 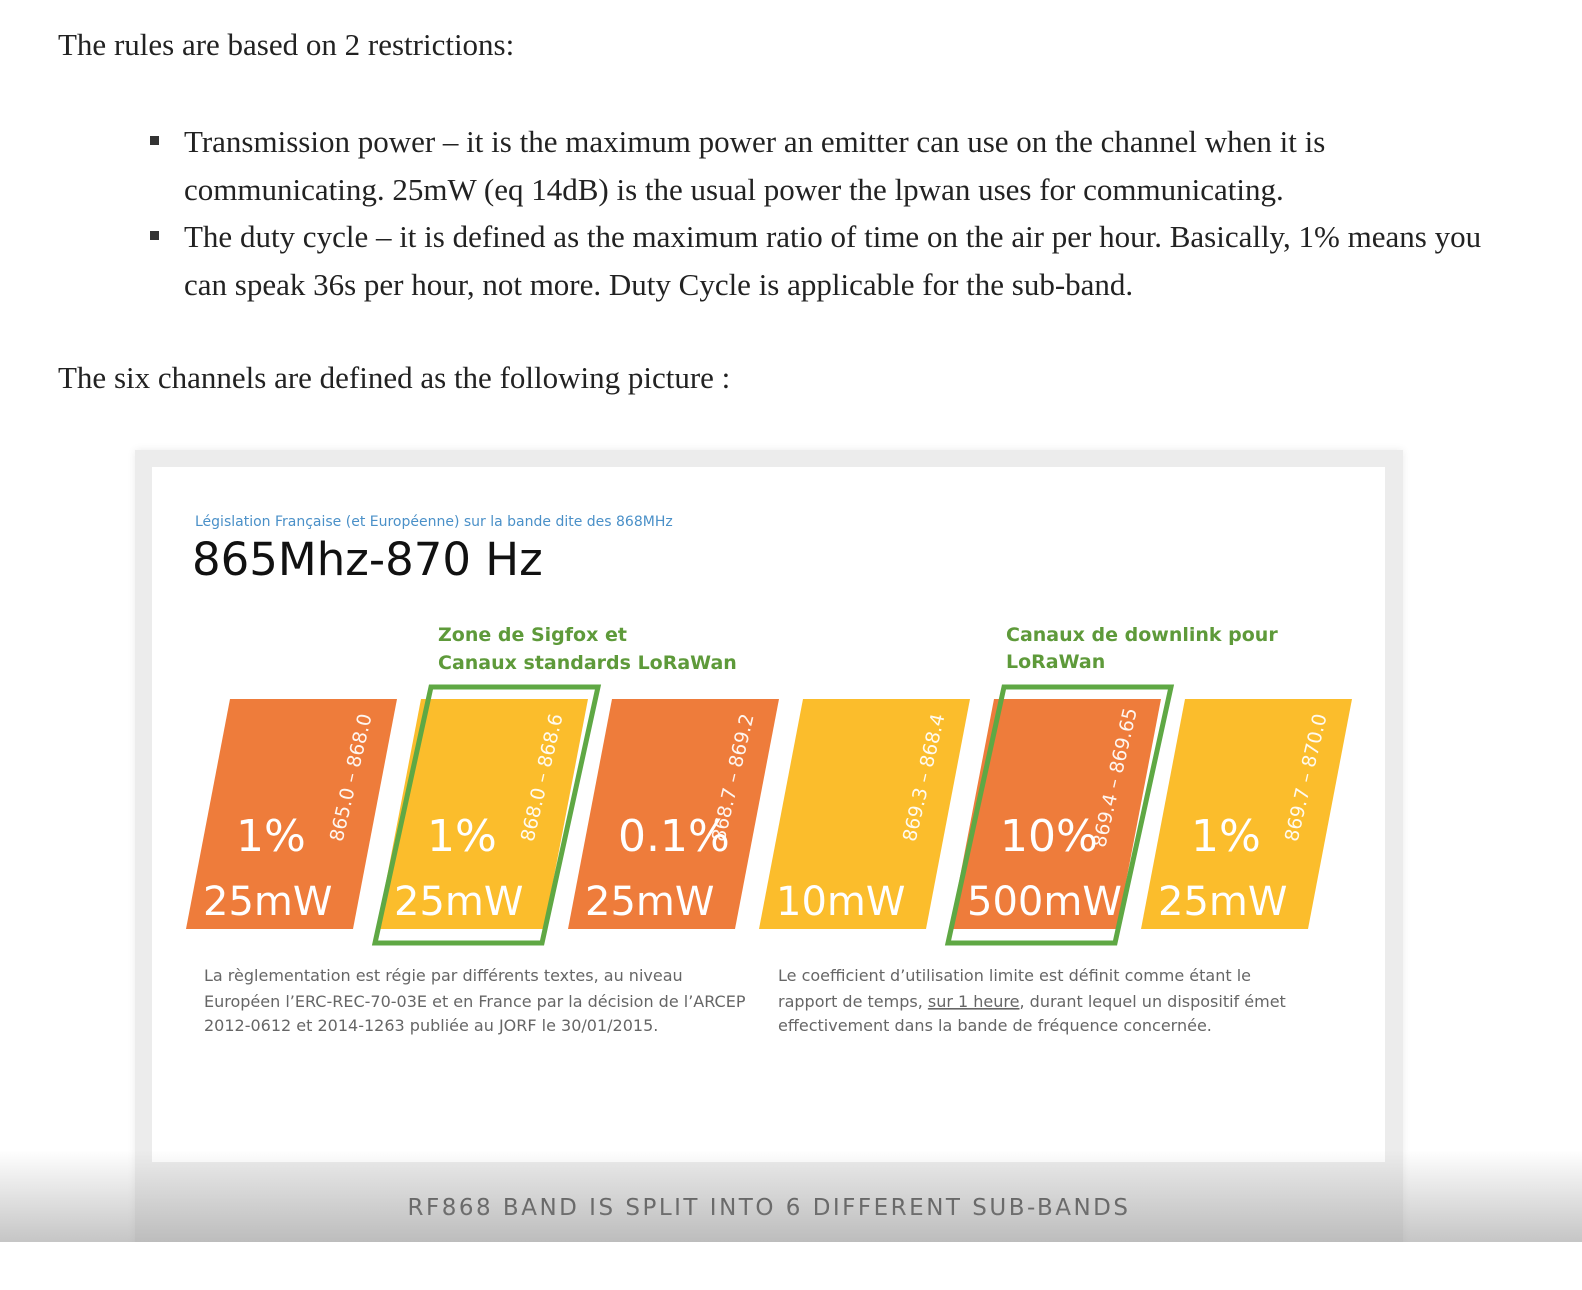 What do you see at coordinates (532, 635) in the screenshot?
I see `zone-sigfox-label-1: Zone de Sigfox et` at bounding box center [532, 635].